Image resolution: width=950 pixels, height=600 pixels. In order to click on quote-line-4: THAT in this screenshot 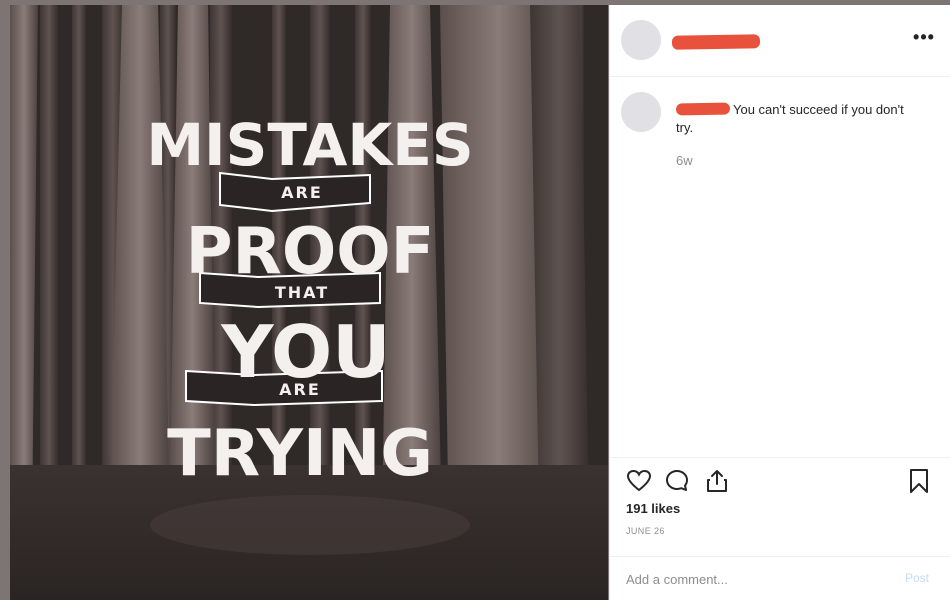, I will do `click(302, 292)`.